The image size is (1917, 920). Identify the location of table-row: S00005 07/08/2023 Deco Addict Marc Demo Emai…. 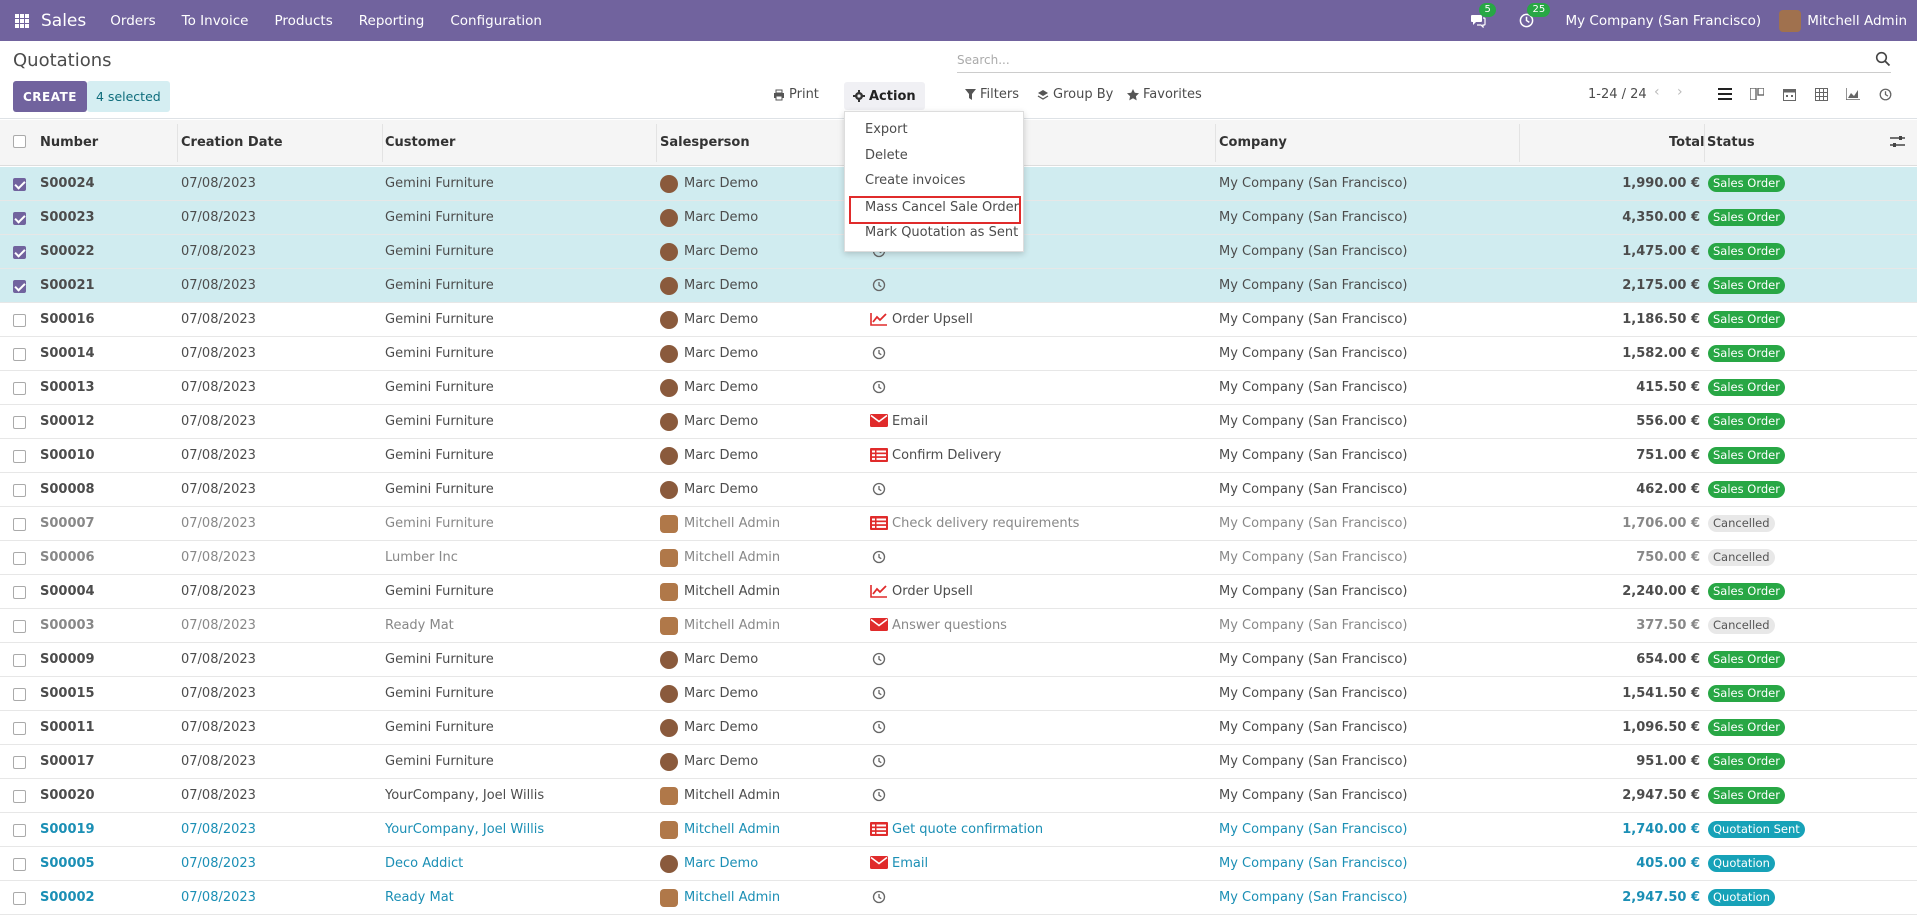
(958, 864).